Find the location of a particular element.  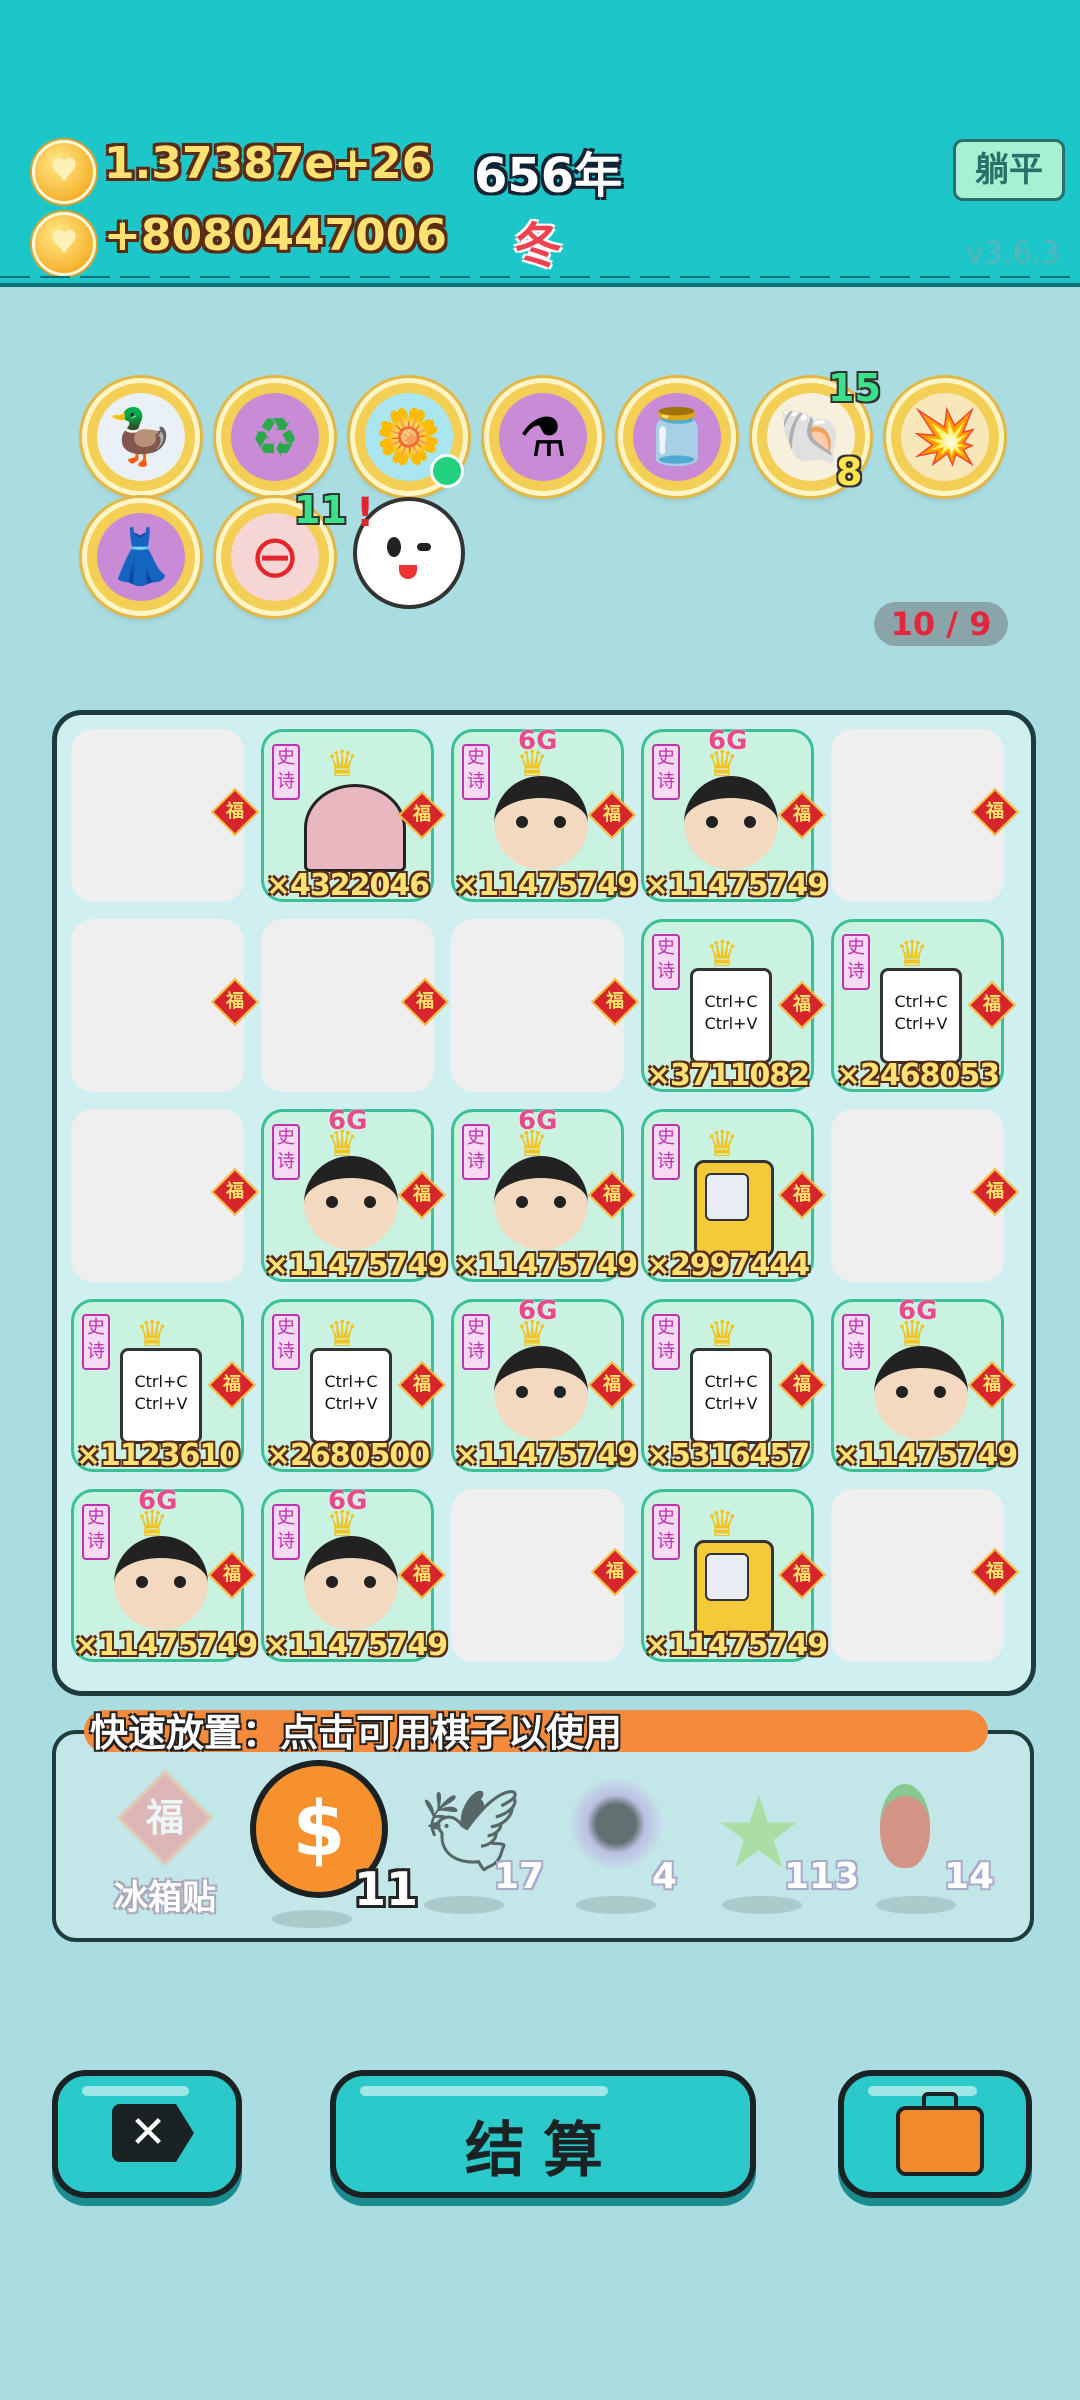

mixer-icon: ⚗ is located at coordinates (543, 437).